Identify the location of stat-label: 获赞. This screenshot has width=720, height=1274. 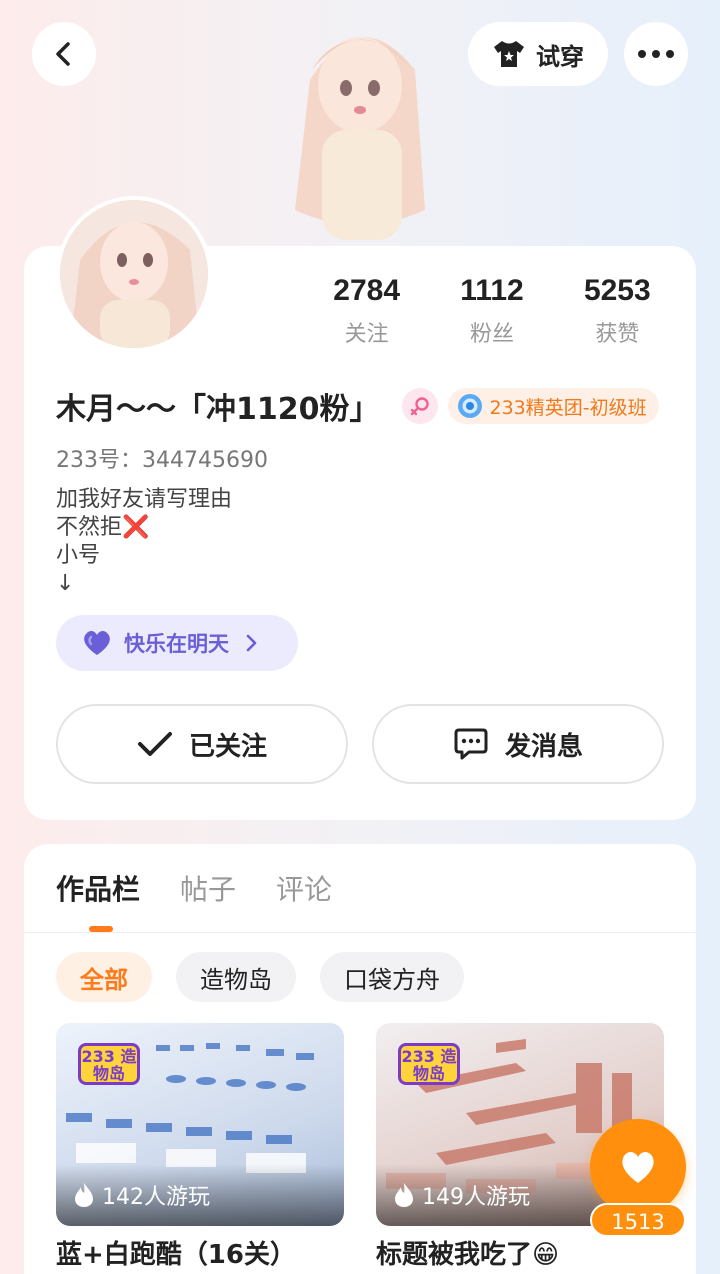
(617, 334).